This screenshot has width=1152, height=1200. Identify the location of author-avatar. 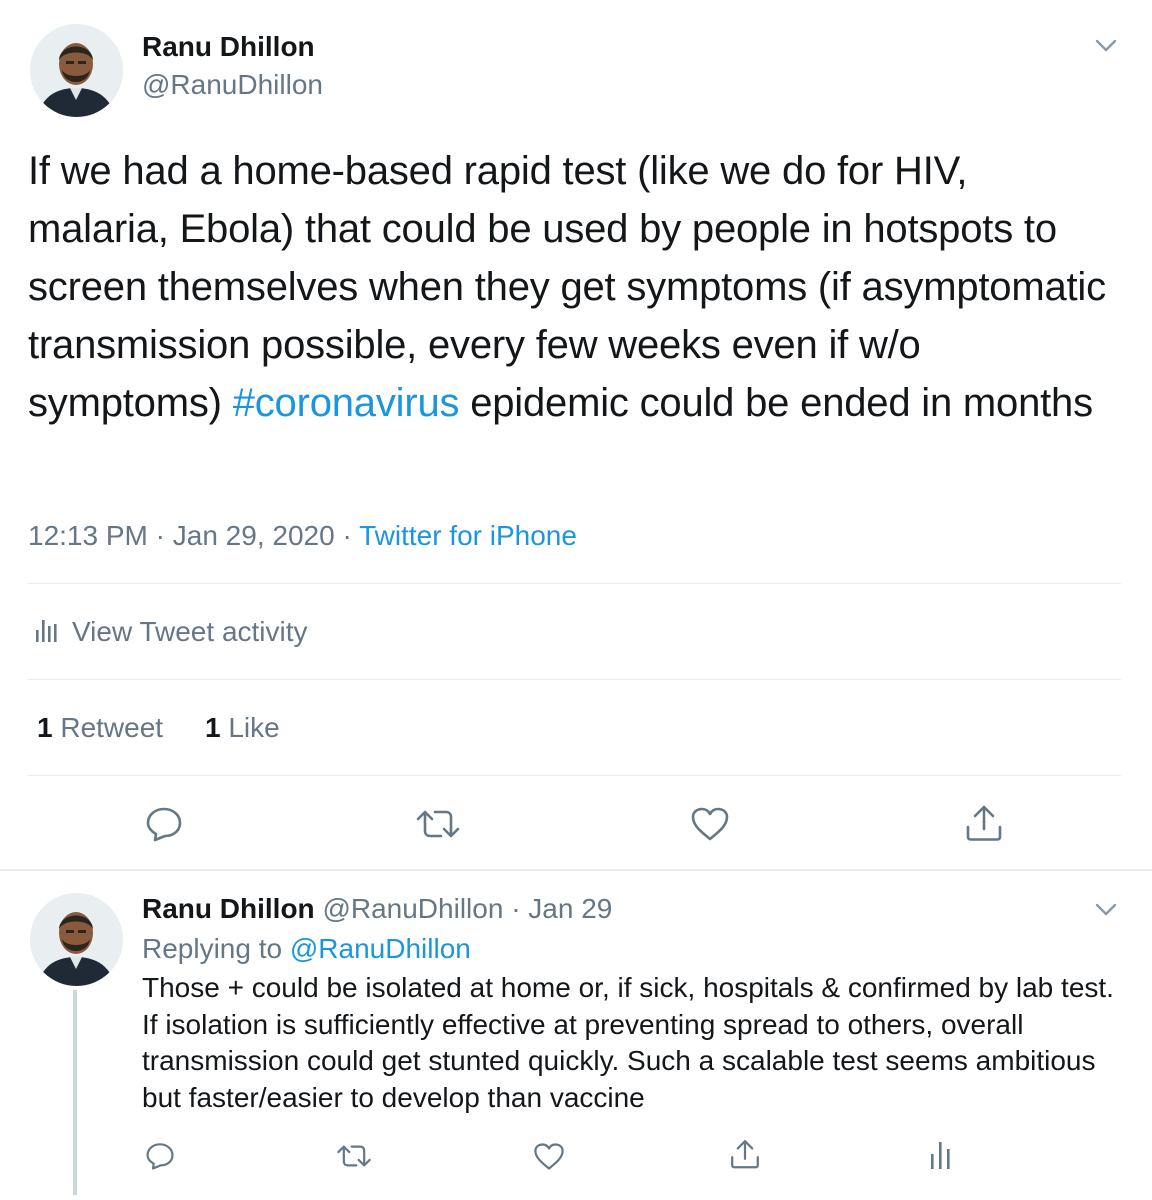
(76, 70).